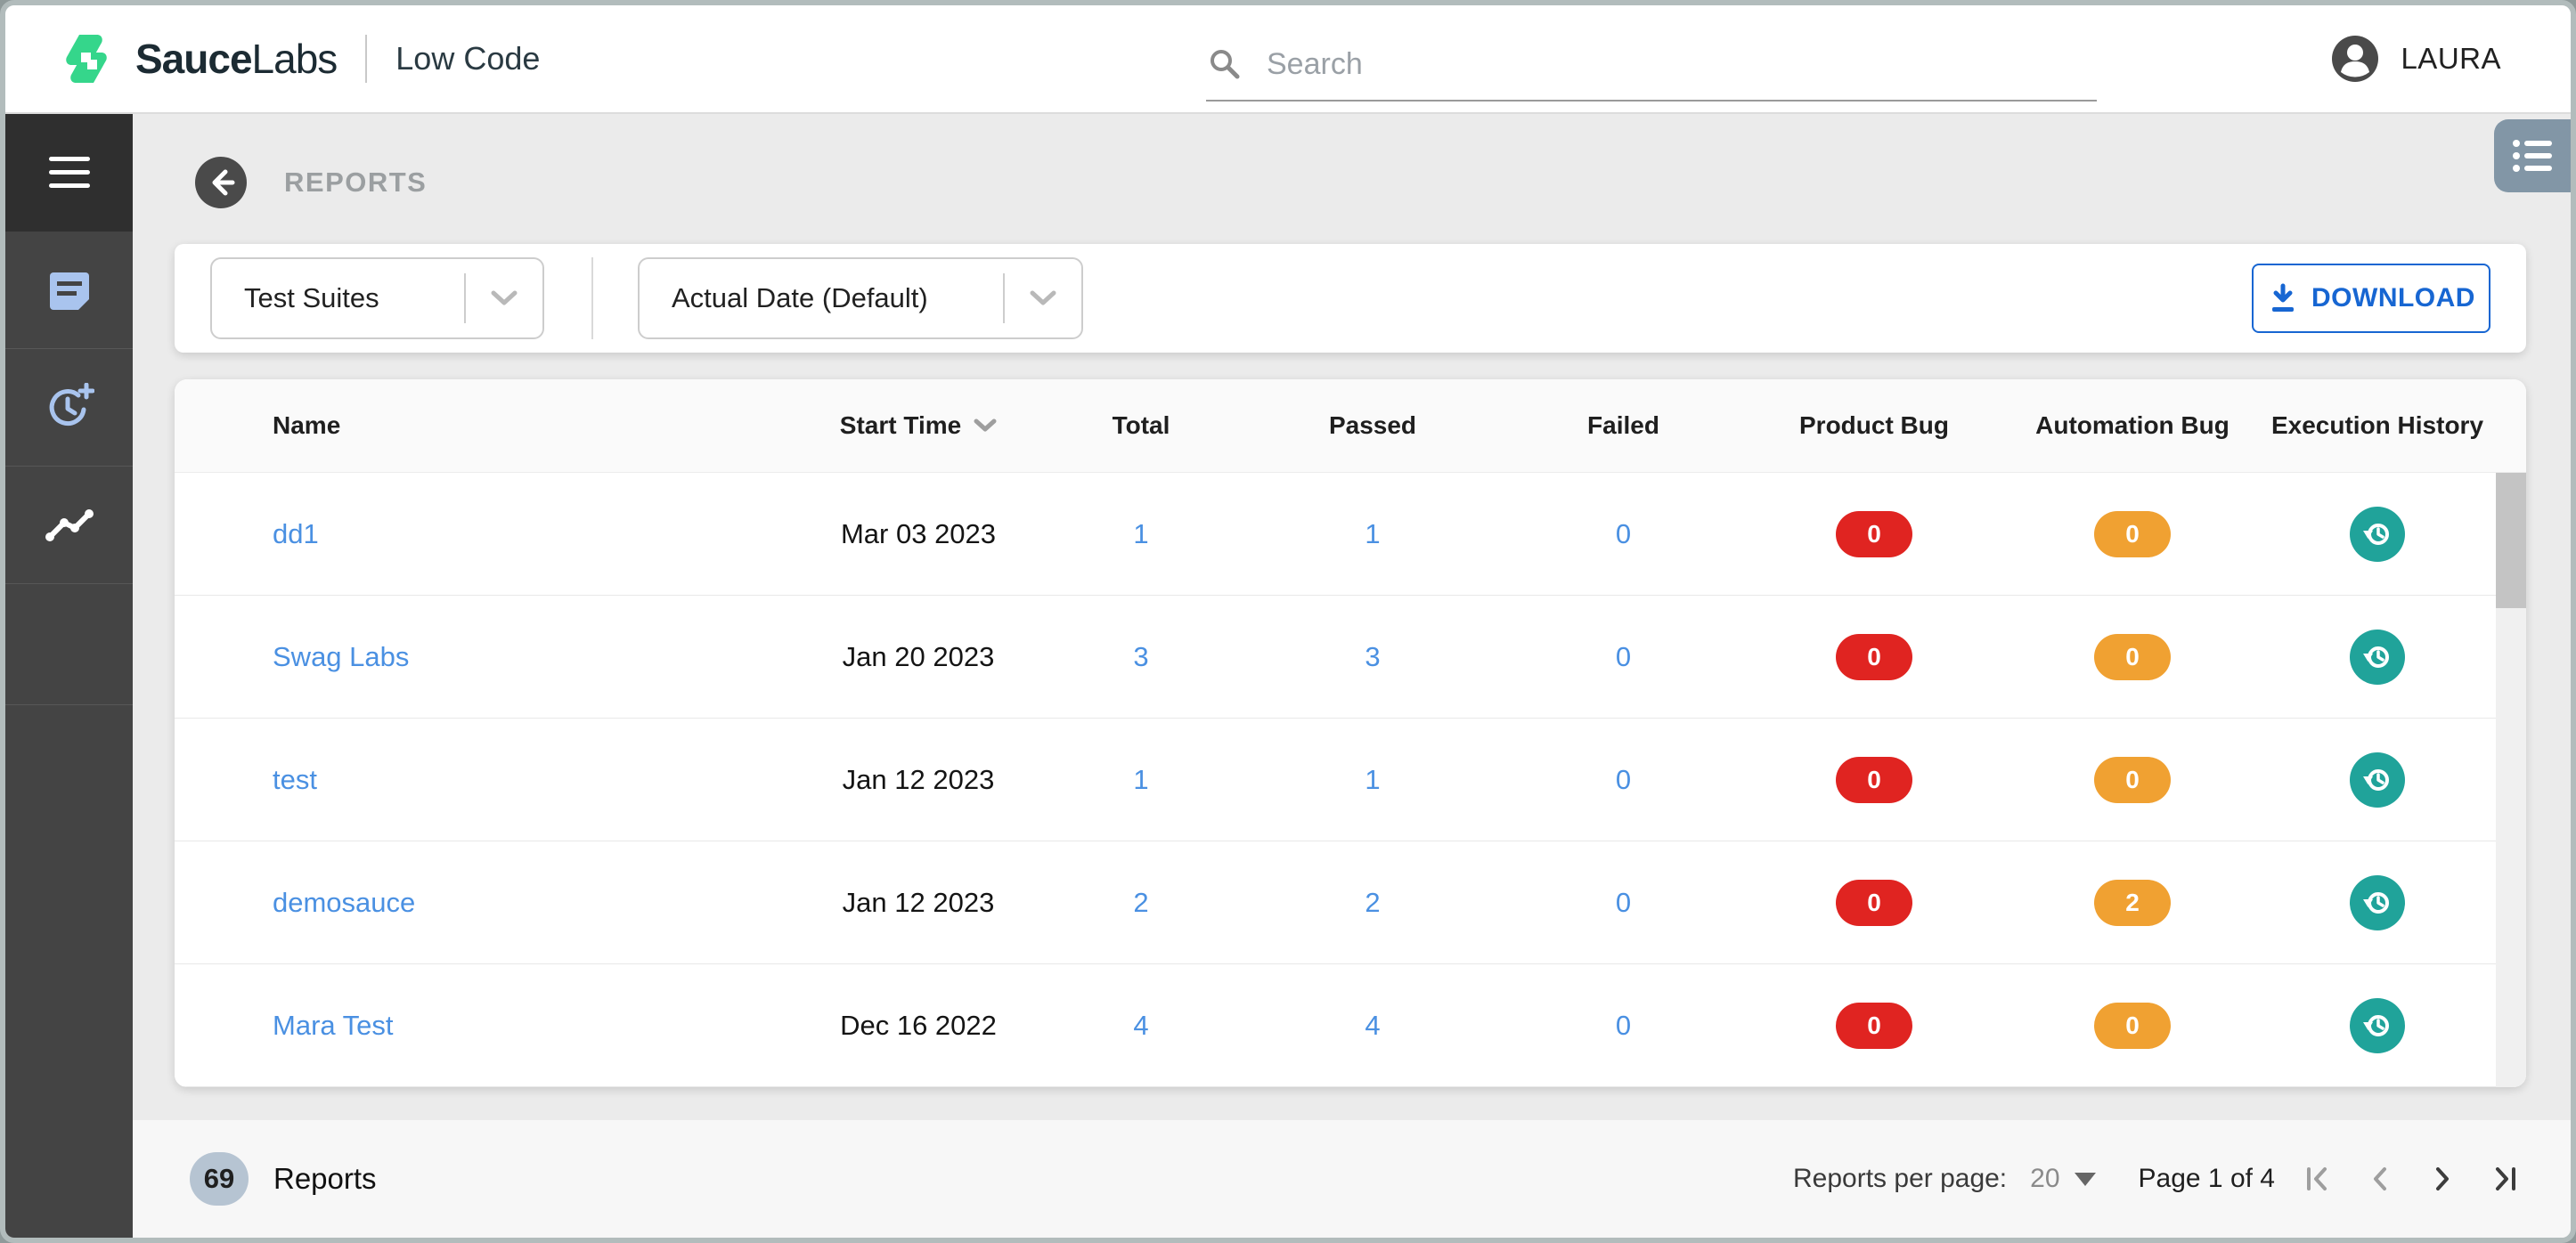 This screenshot has height=1243, width=2576. Describe the element at coordinates (367, 59) in the screenshot. I see `brand-divider` at that location.